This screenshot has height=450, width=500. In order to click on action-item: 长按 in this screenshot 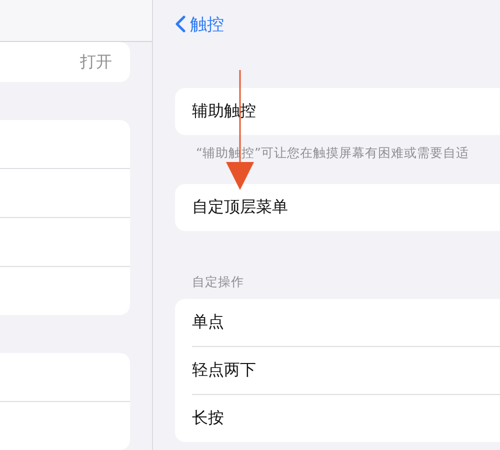, I will do `click(208, 418)`.